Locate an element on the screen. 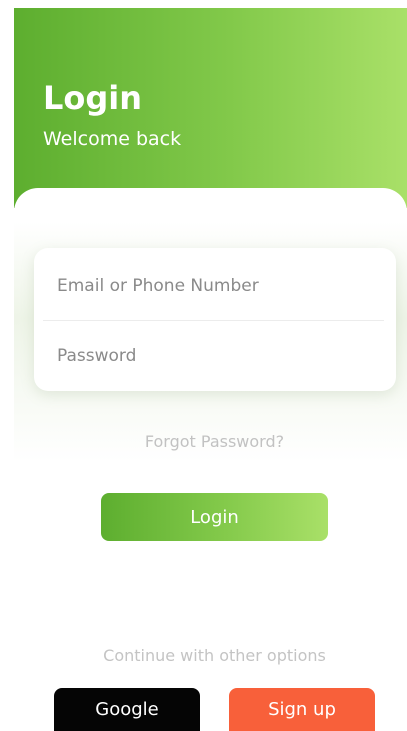 This screenshot has width=407, height=731. email-field is located at coordinates (219, 286).